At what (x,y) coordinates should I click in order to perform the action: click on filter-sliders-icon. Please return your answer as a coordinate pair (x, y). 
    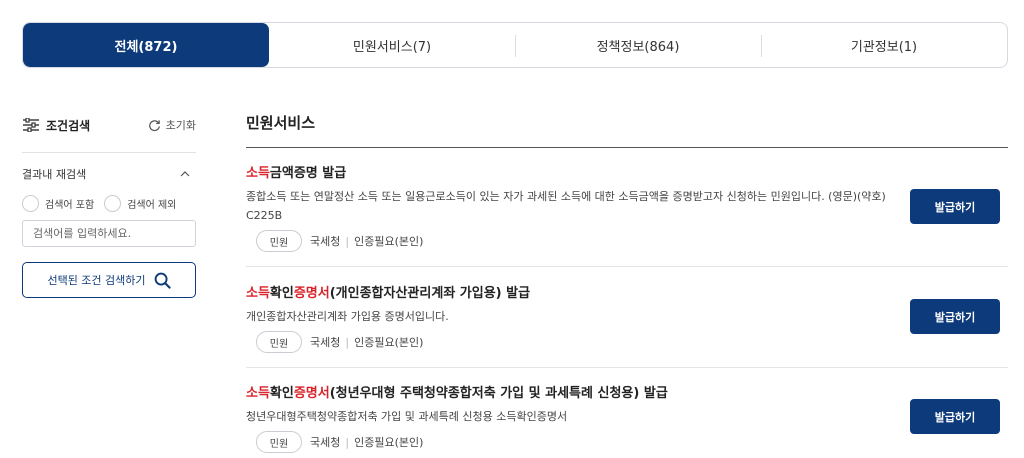
    Looking at the image, I should click on (31, 125).